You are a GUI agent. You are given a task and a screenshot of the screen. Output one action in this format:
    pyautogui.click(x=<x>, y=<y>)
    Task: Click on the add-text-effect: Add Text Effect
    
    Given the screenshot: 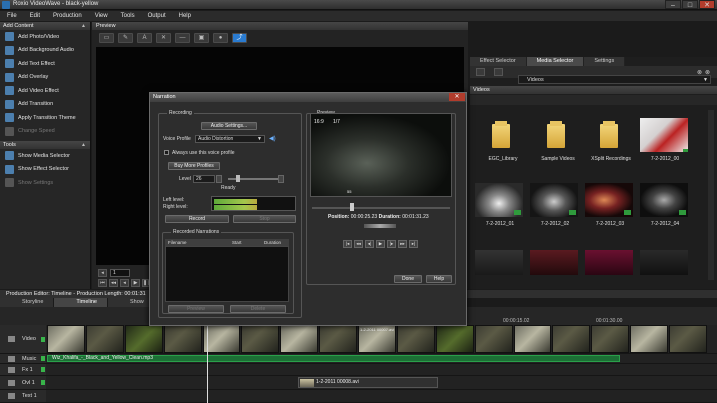 What is the action you would take?
    pyautogui.click(x=45, y=64)
    